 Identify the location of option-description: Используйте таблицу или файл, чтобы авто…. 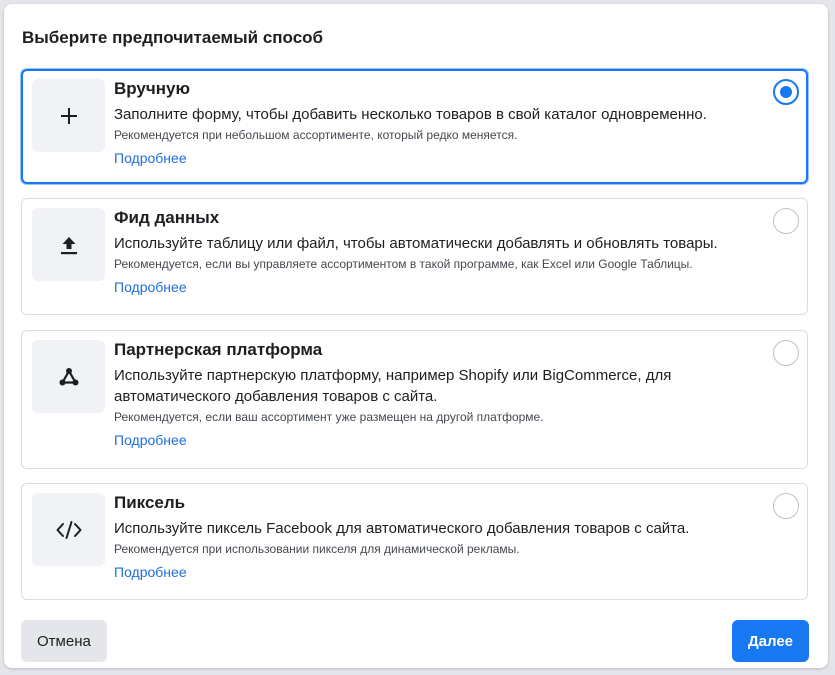
(416, 243).